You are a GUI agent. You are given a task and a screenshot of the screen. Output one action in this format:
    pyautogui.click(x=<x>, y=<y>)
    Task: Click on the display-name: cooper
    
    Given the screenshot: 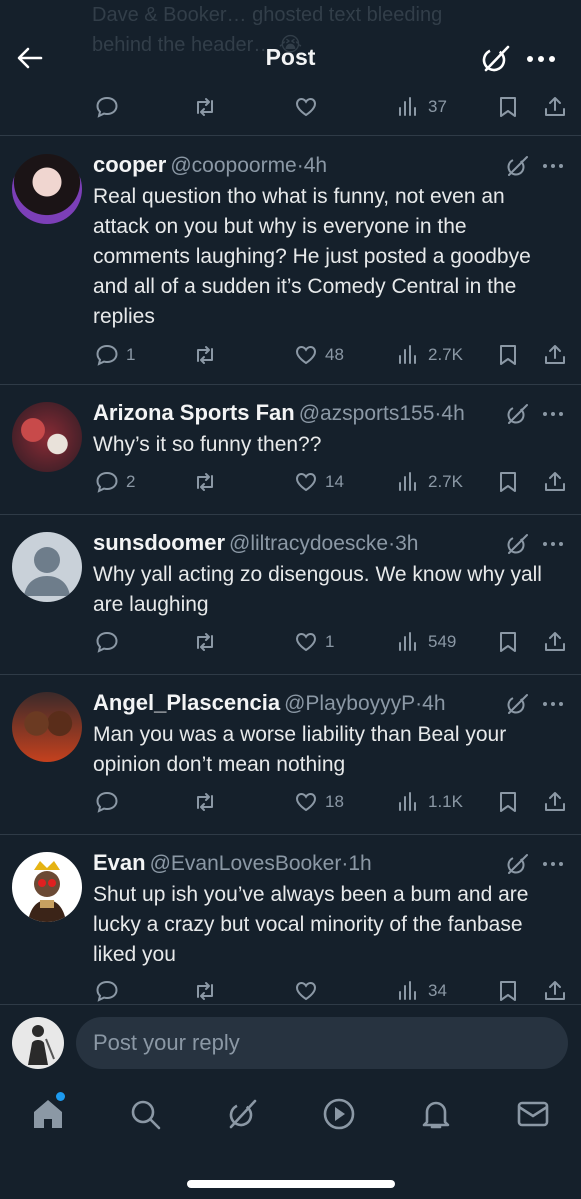 What is the action you would take?
    pyautogui.click(x=129, y=164)
    